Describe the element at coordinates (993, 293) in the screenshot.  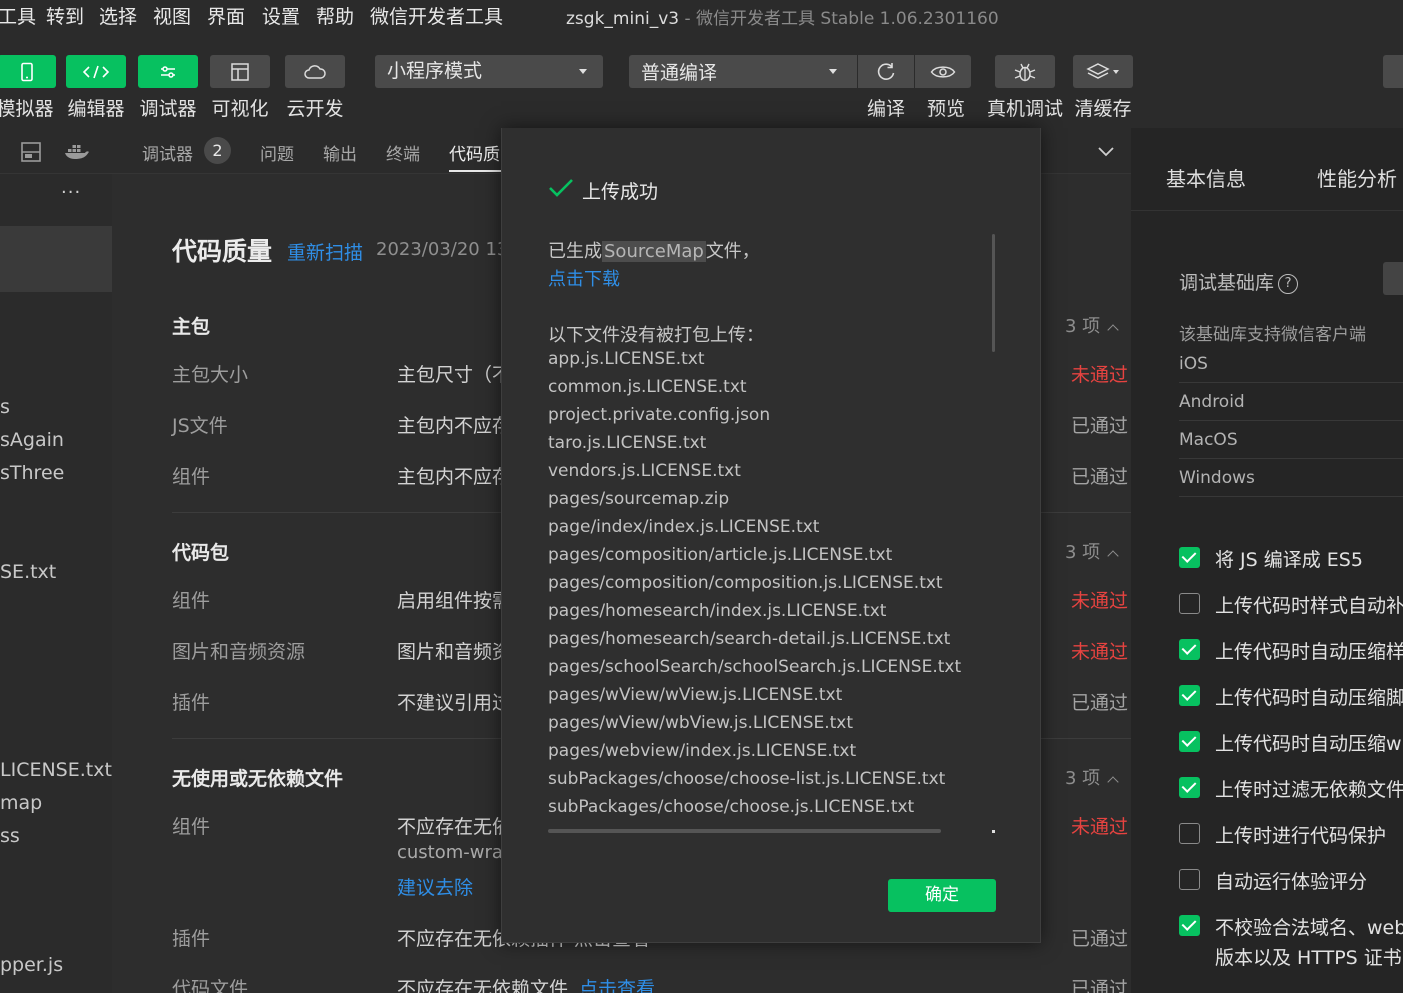
I see `vertical-scrollbar-thumb` at that location.